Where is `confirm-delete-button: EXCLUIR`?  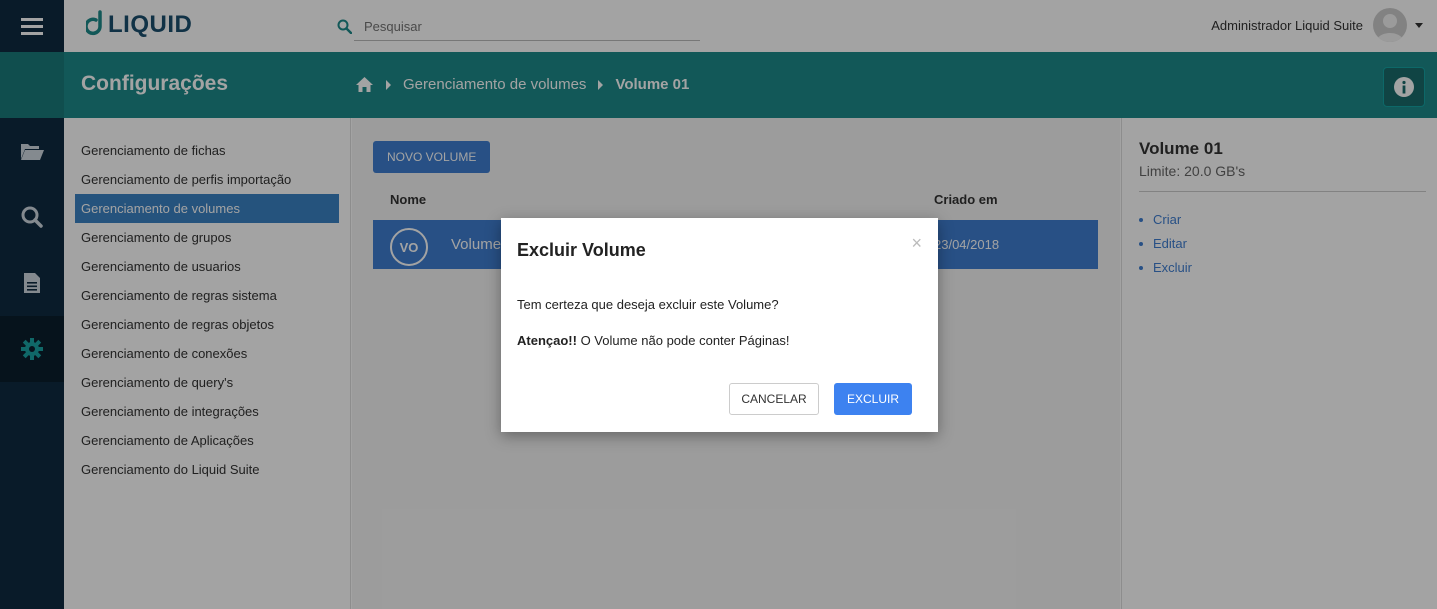
confirm-delete-button: EXCLUIR is located at coordinates (873, 399).